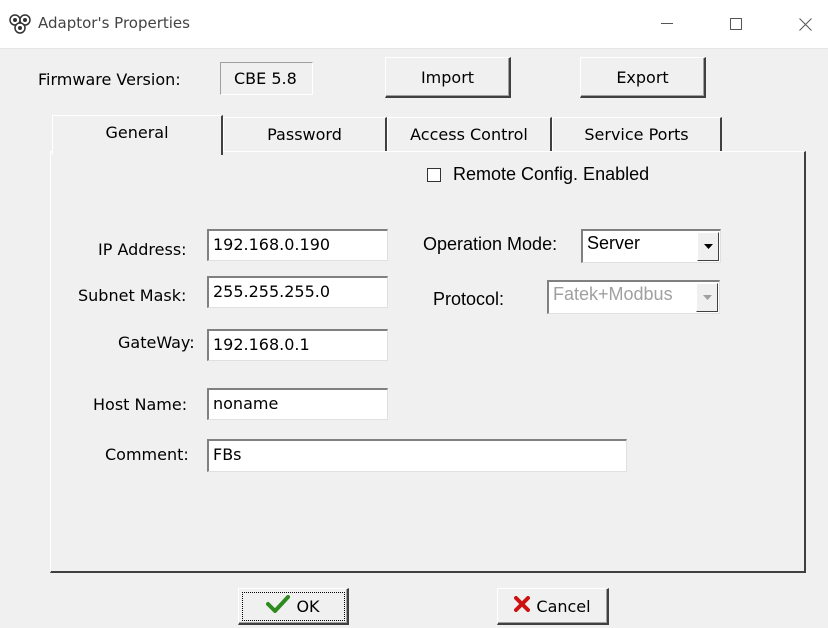 The width and height of the screenshot is (828, 628). What do you see at coordinates (614, 243) in the screenshot?
I see `operation-mode-value: Server` at bounding box center [614, 243].